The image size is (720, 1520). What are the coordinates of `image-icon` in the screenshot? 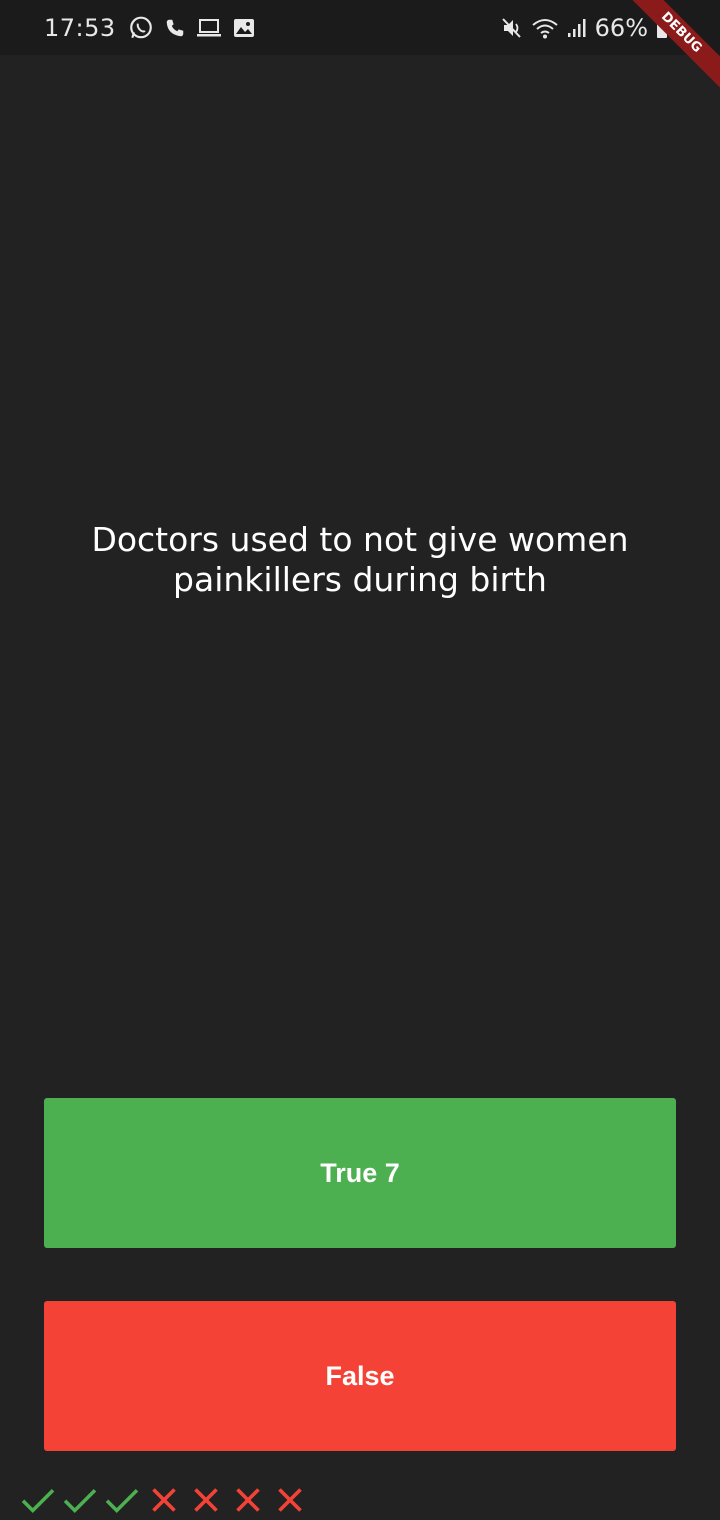 It's located at (244, 28).